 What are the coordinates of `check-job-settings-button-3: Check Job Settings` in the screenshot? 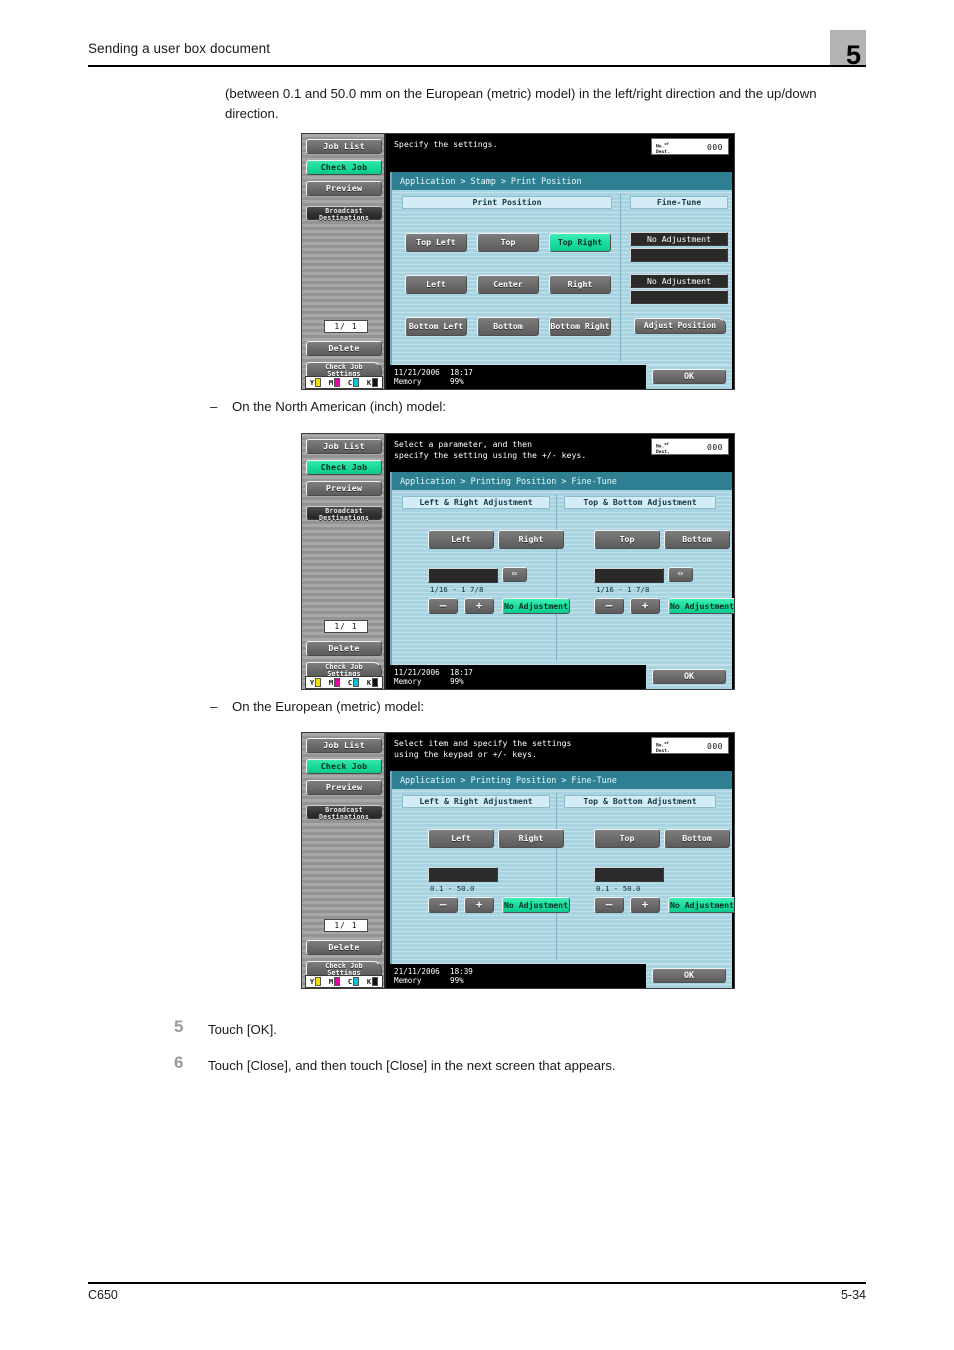 It's located at (344, 969).